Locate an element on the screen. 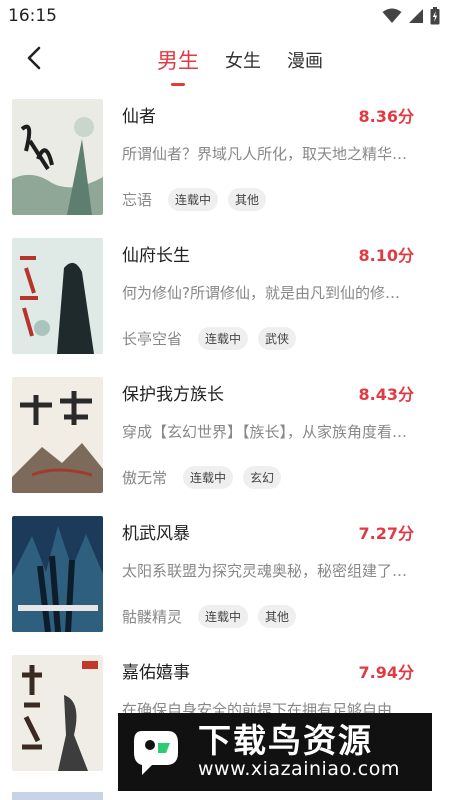 Image resolution: width=450 pixels, height=800 pixels. book-title: 仙府长生 is located at coordinates (156, 256).